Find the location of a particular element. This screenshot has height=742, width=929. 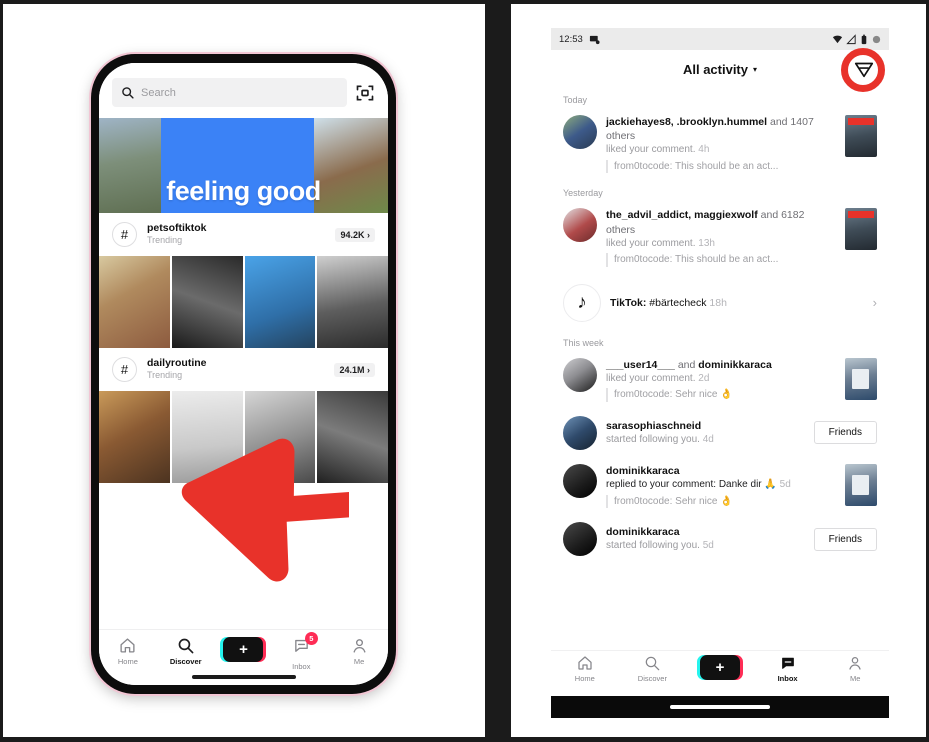

feeling-good-banner: feeling good is located at coordinates (243, 165).